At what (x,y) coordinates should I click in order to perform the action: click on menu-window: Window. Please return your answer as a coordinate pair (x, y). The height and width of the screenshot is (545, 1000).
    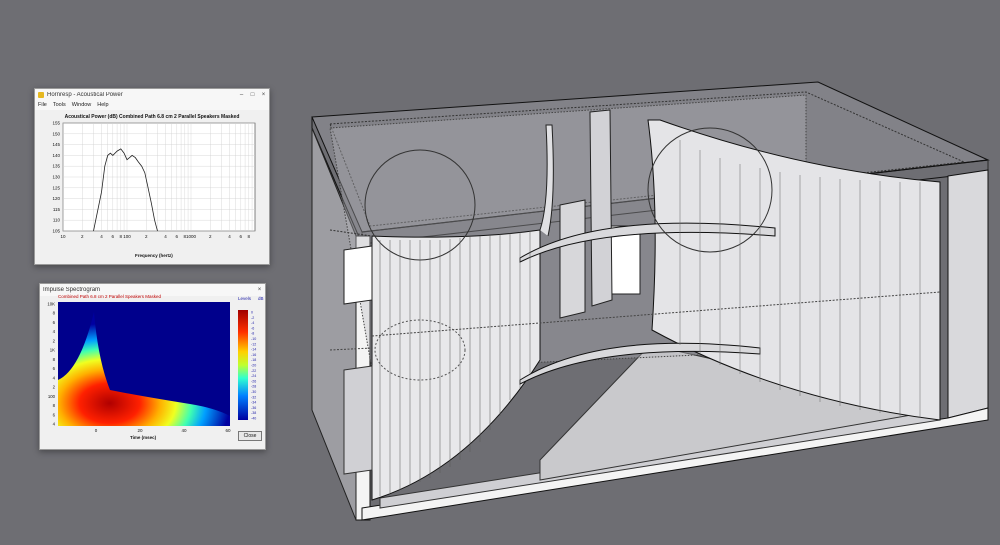
    Looking at the image, I should click on (82, 105).